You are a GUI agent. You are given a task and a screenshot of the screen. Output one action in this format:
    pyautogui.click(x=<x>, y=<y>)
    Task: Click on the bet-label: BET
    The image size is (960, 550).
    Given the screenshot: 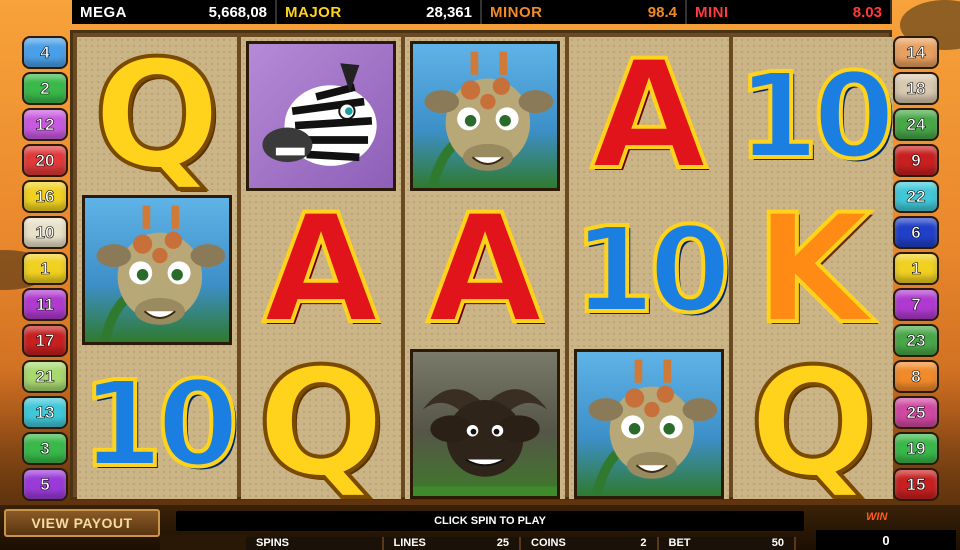 What is the action you would take?
    pyautogui.click(x=679, y=543)
    